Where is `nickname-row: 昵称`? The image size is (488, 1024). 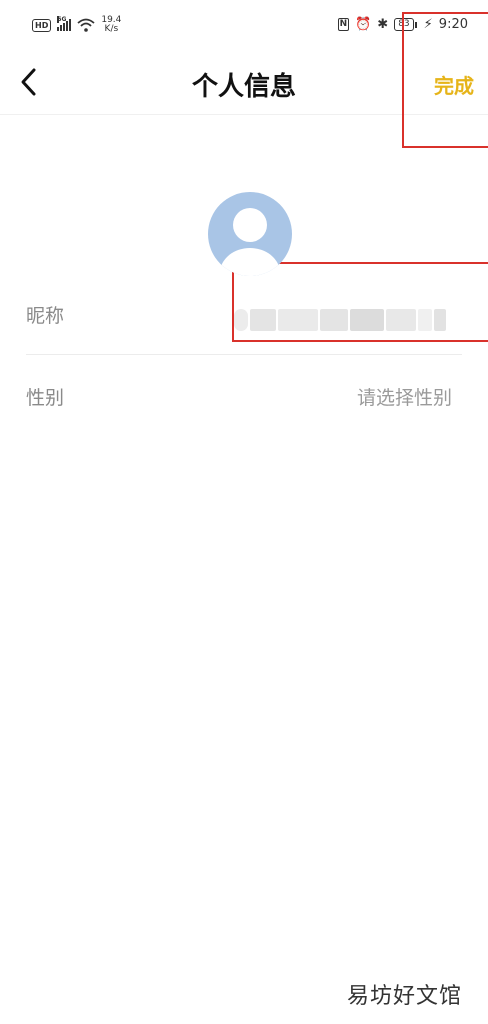
nickname-row: 昵称 is located at coordinates (244, 316).